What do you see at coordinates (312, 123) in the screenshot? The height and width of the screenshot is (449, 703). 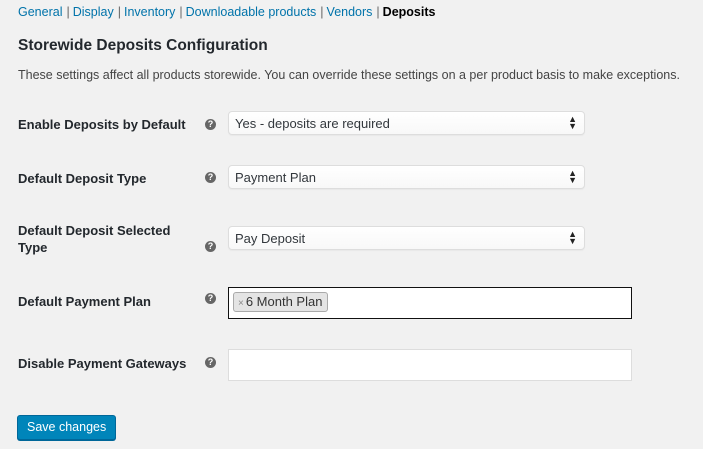 I see `enable-deposits-value: Yes - deposits are required` at bounding box center [312, 123].